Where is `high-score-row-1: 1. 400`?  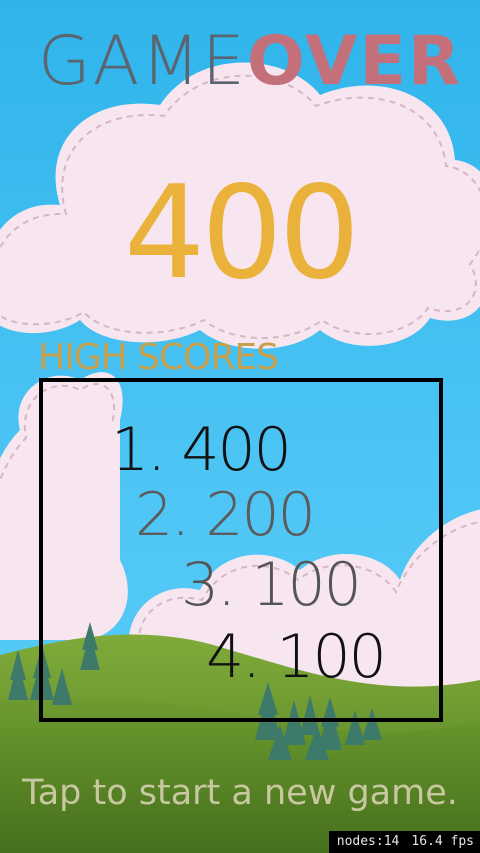
high-score-row-1: 1. 400 is located at coordinates (201, 450).